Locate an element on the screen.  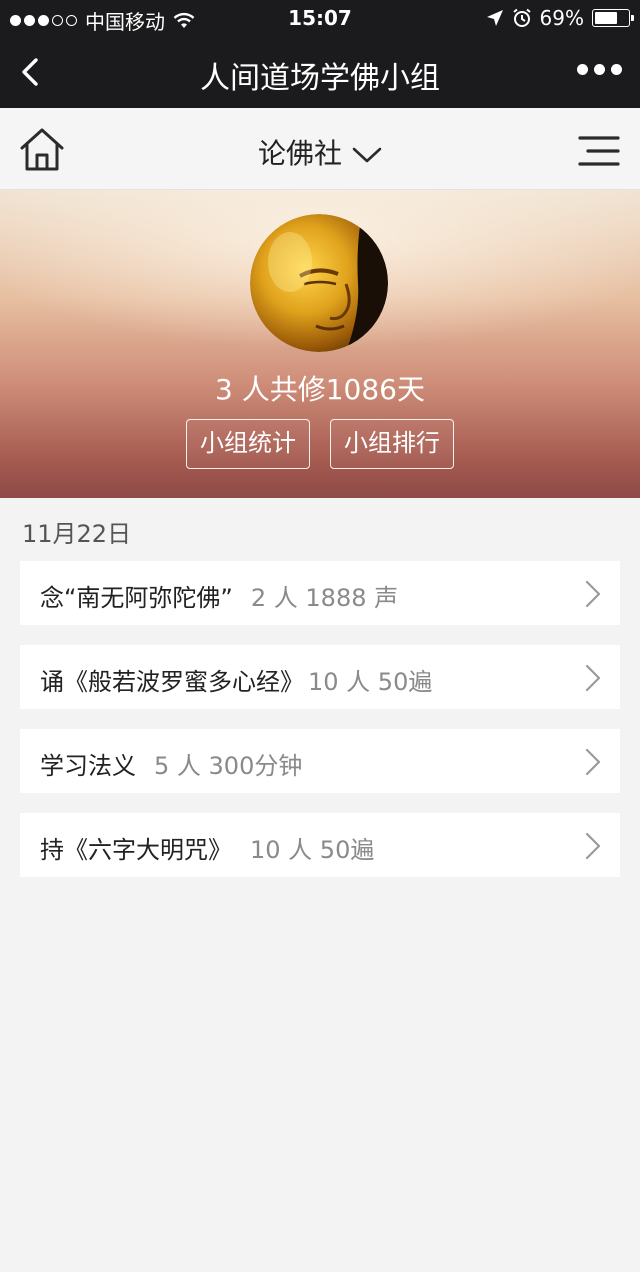
activity-meta: 5 人 300分钟 is located at coordinates (228, 766).